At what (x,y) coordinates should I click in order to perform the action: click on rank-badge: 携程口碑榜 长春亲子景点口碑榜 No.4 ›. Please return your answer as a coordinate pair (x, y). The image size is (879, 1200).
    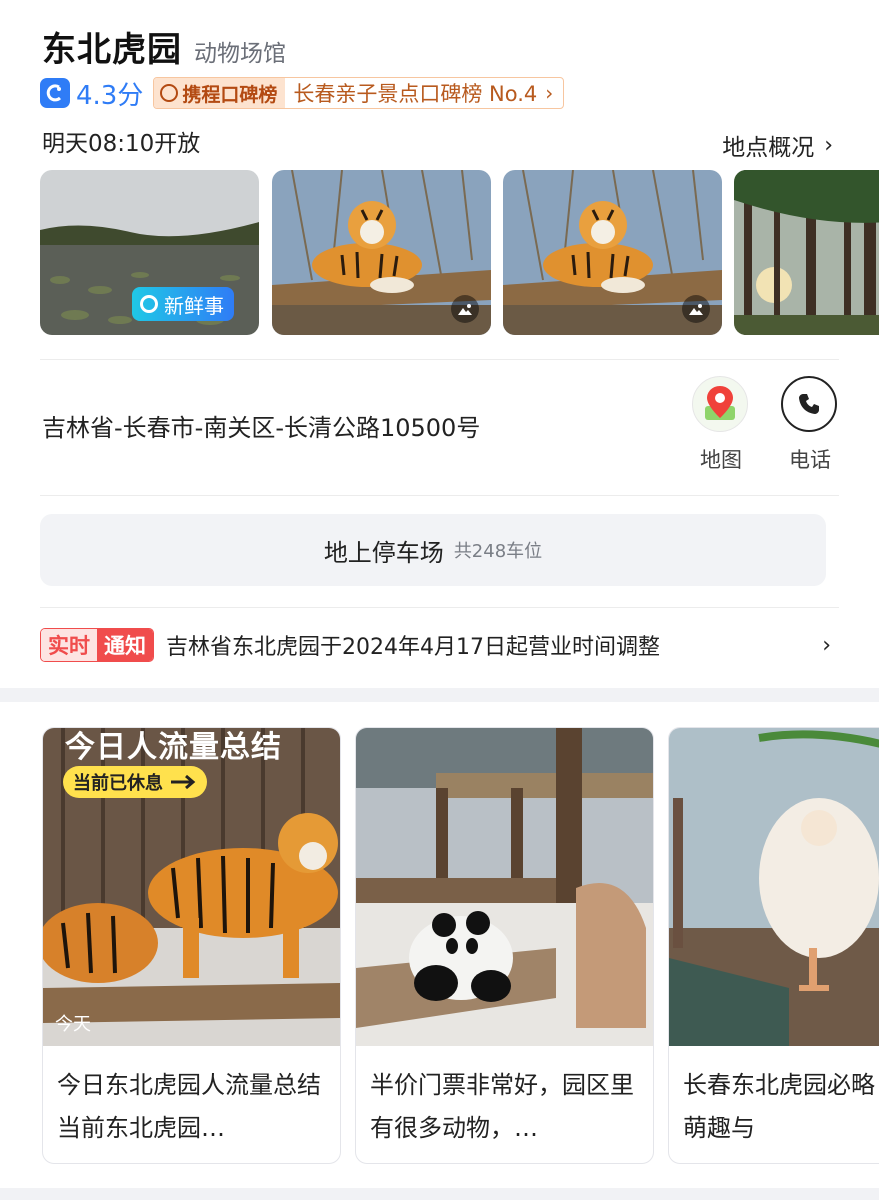
    Looking at the image, I should click on (359, 93).